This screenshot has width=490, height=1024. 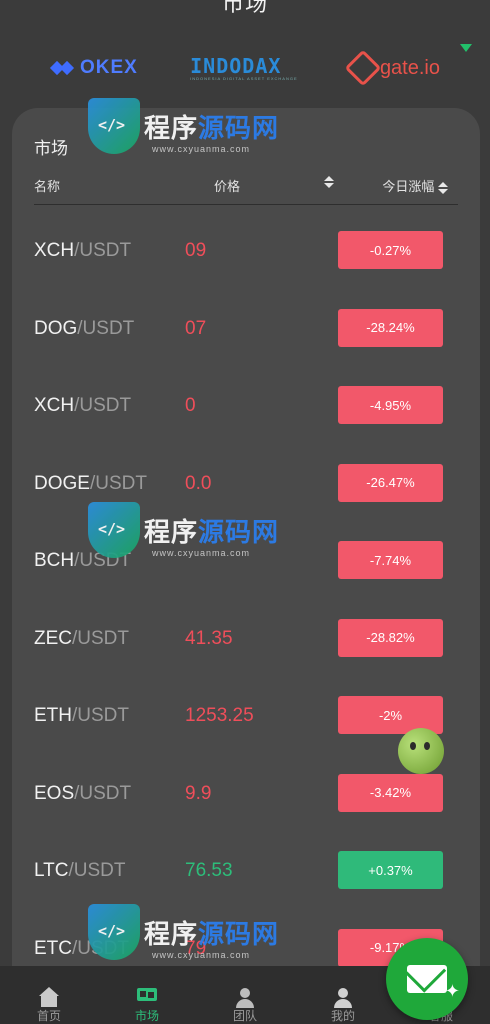 I want to click on change-badge: -26.47%, so click(x=390, y=482).